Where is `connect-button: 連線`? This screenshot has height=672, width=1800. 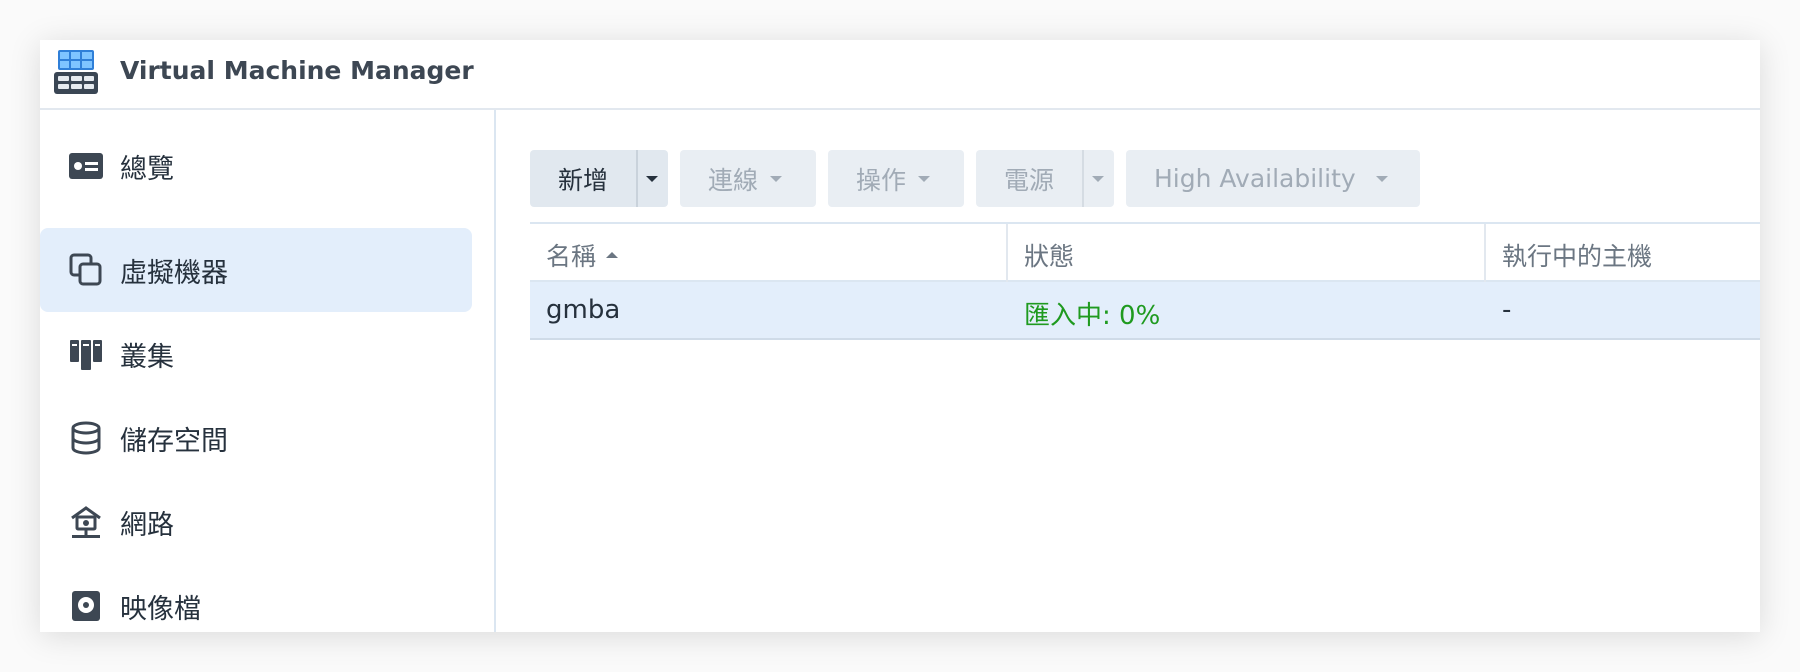 connect-button: 連線 is located at coordinates (748, 178).